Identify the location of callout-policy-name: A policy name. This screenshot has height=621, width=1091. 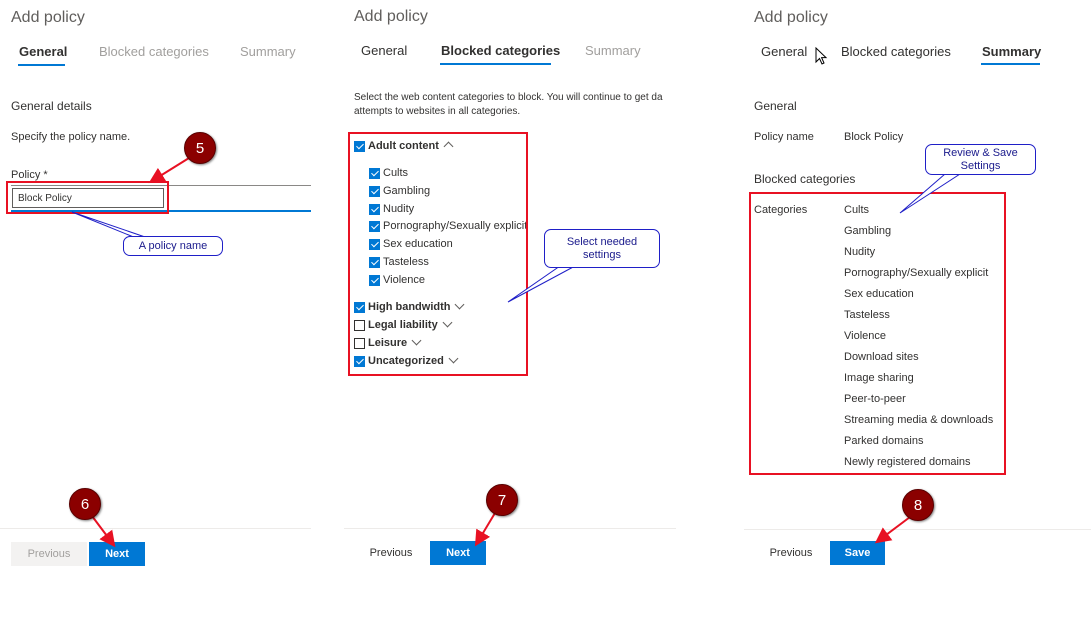
(173, 246).